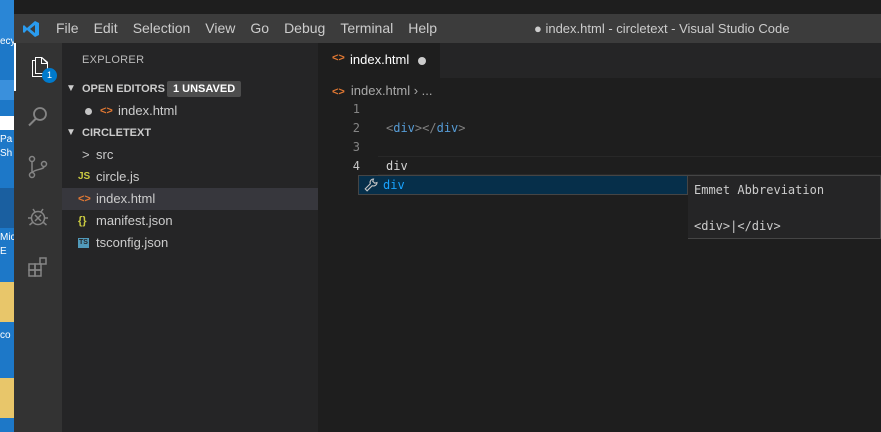 This screenshot has width=881, height=432. What do you see at coordinates (5, 335) in the screenshot?
I see `desktop-label: co` at bounding box center [5, 335].